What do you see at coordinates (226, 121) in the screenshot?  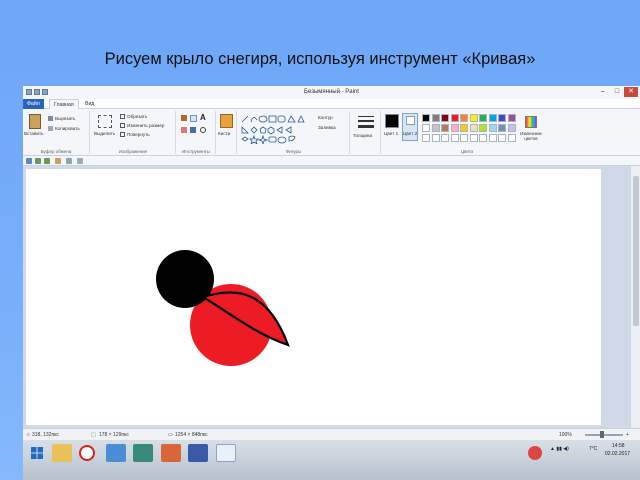 I see `brush-icon` at bounding box center [226, 121].